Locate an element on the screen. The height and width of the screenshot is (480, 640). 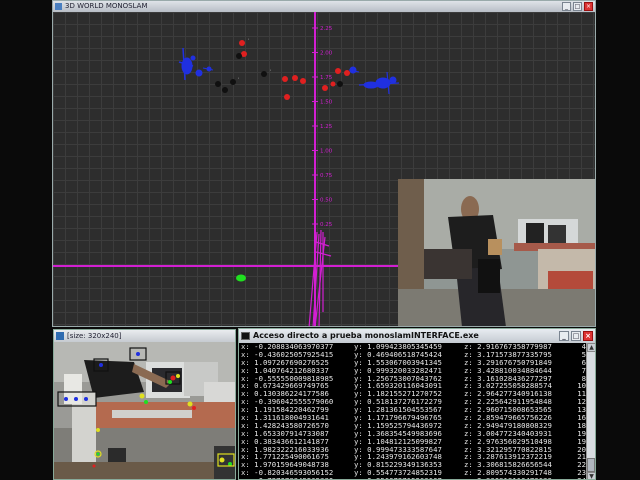
scroll-up-arrow-icon: ▲ is located at coordinates (591, 347).